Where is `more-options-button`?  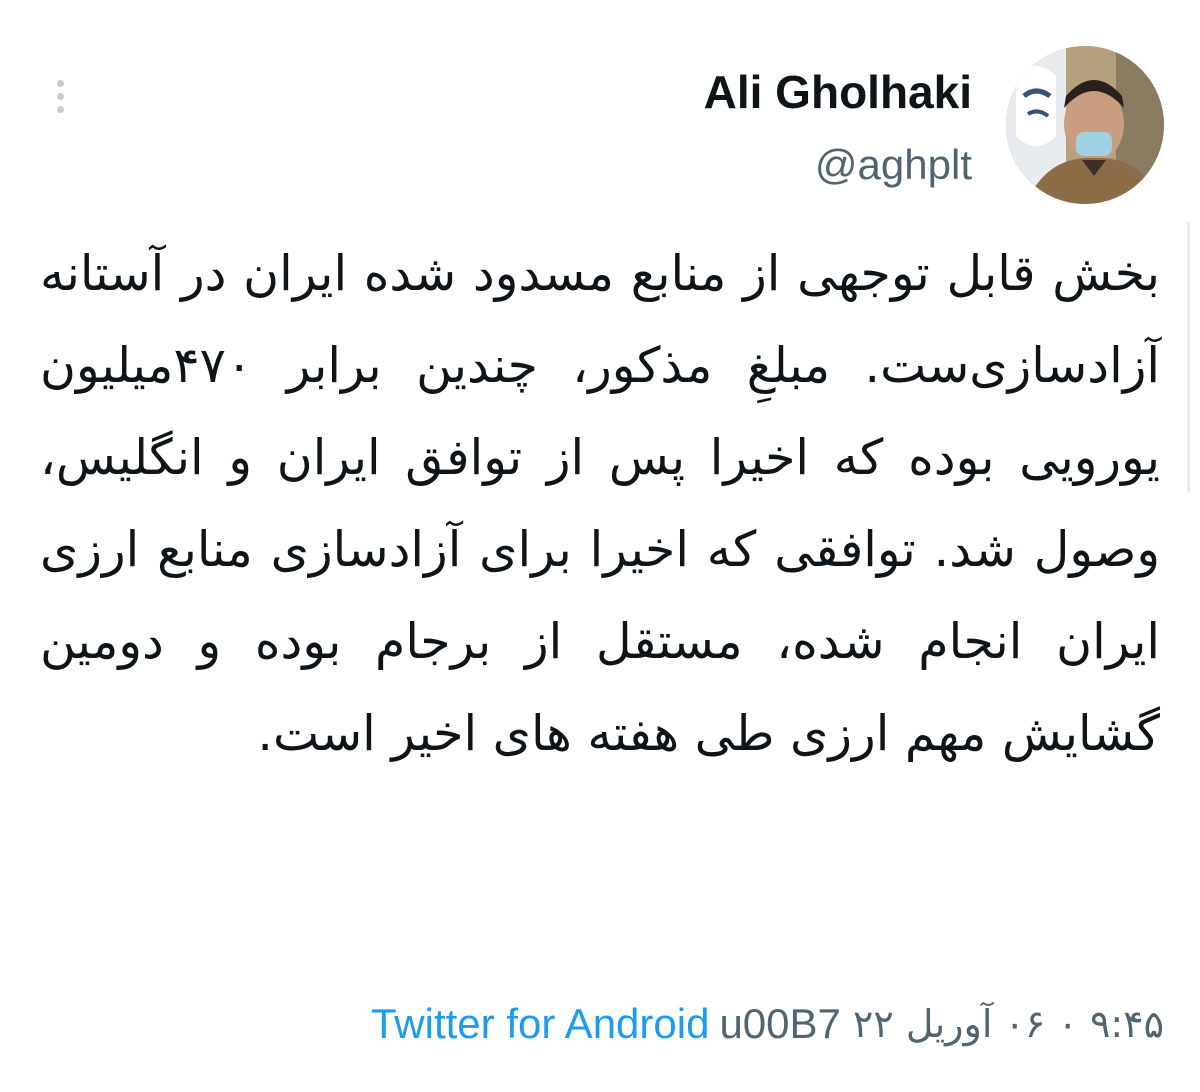
more-options-button is located at coordinates (60, 96).